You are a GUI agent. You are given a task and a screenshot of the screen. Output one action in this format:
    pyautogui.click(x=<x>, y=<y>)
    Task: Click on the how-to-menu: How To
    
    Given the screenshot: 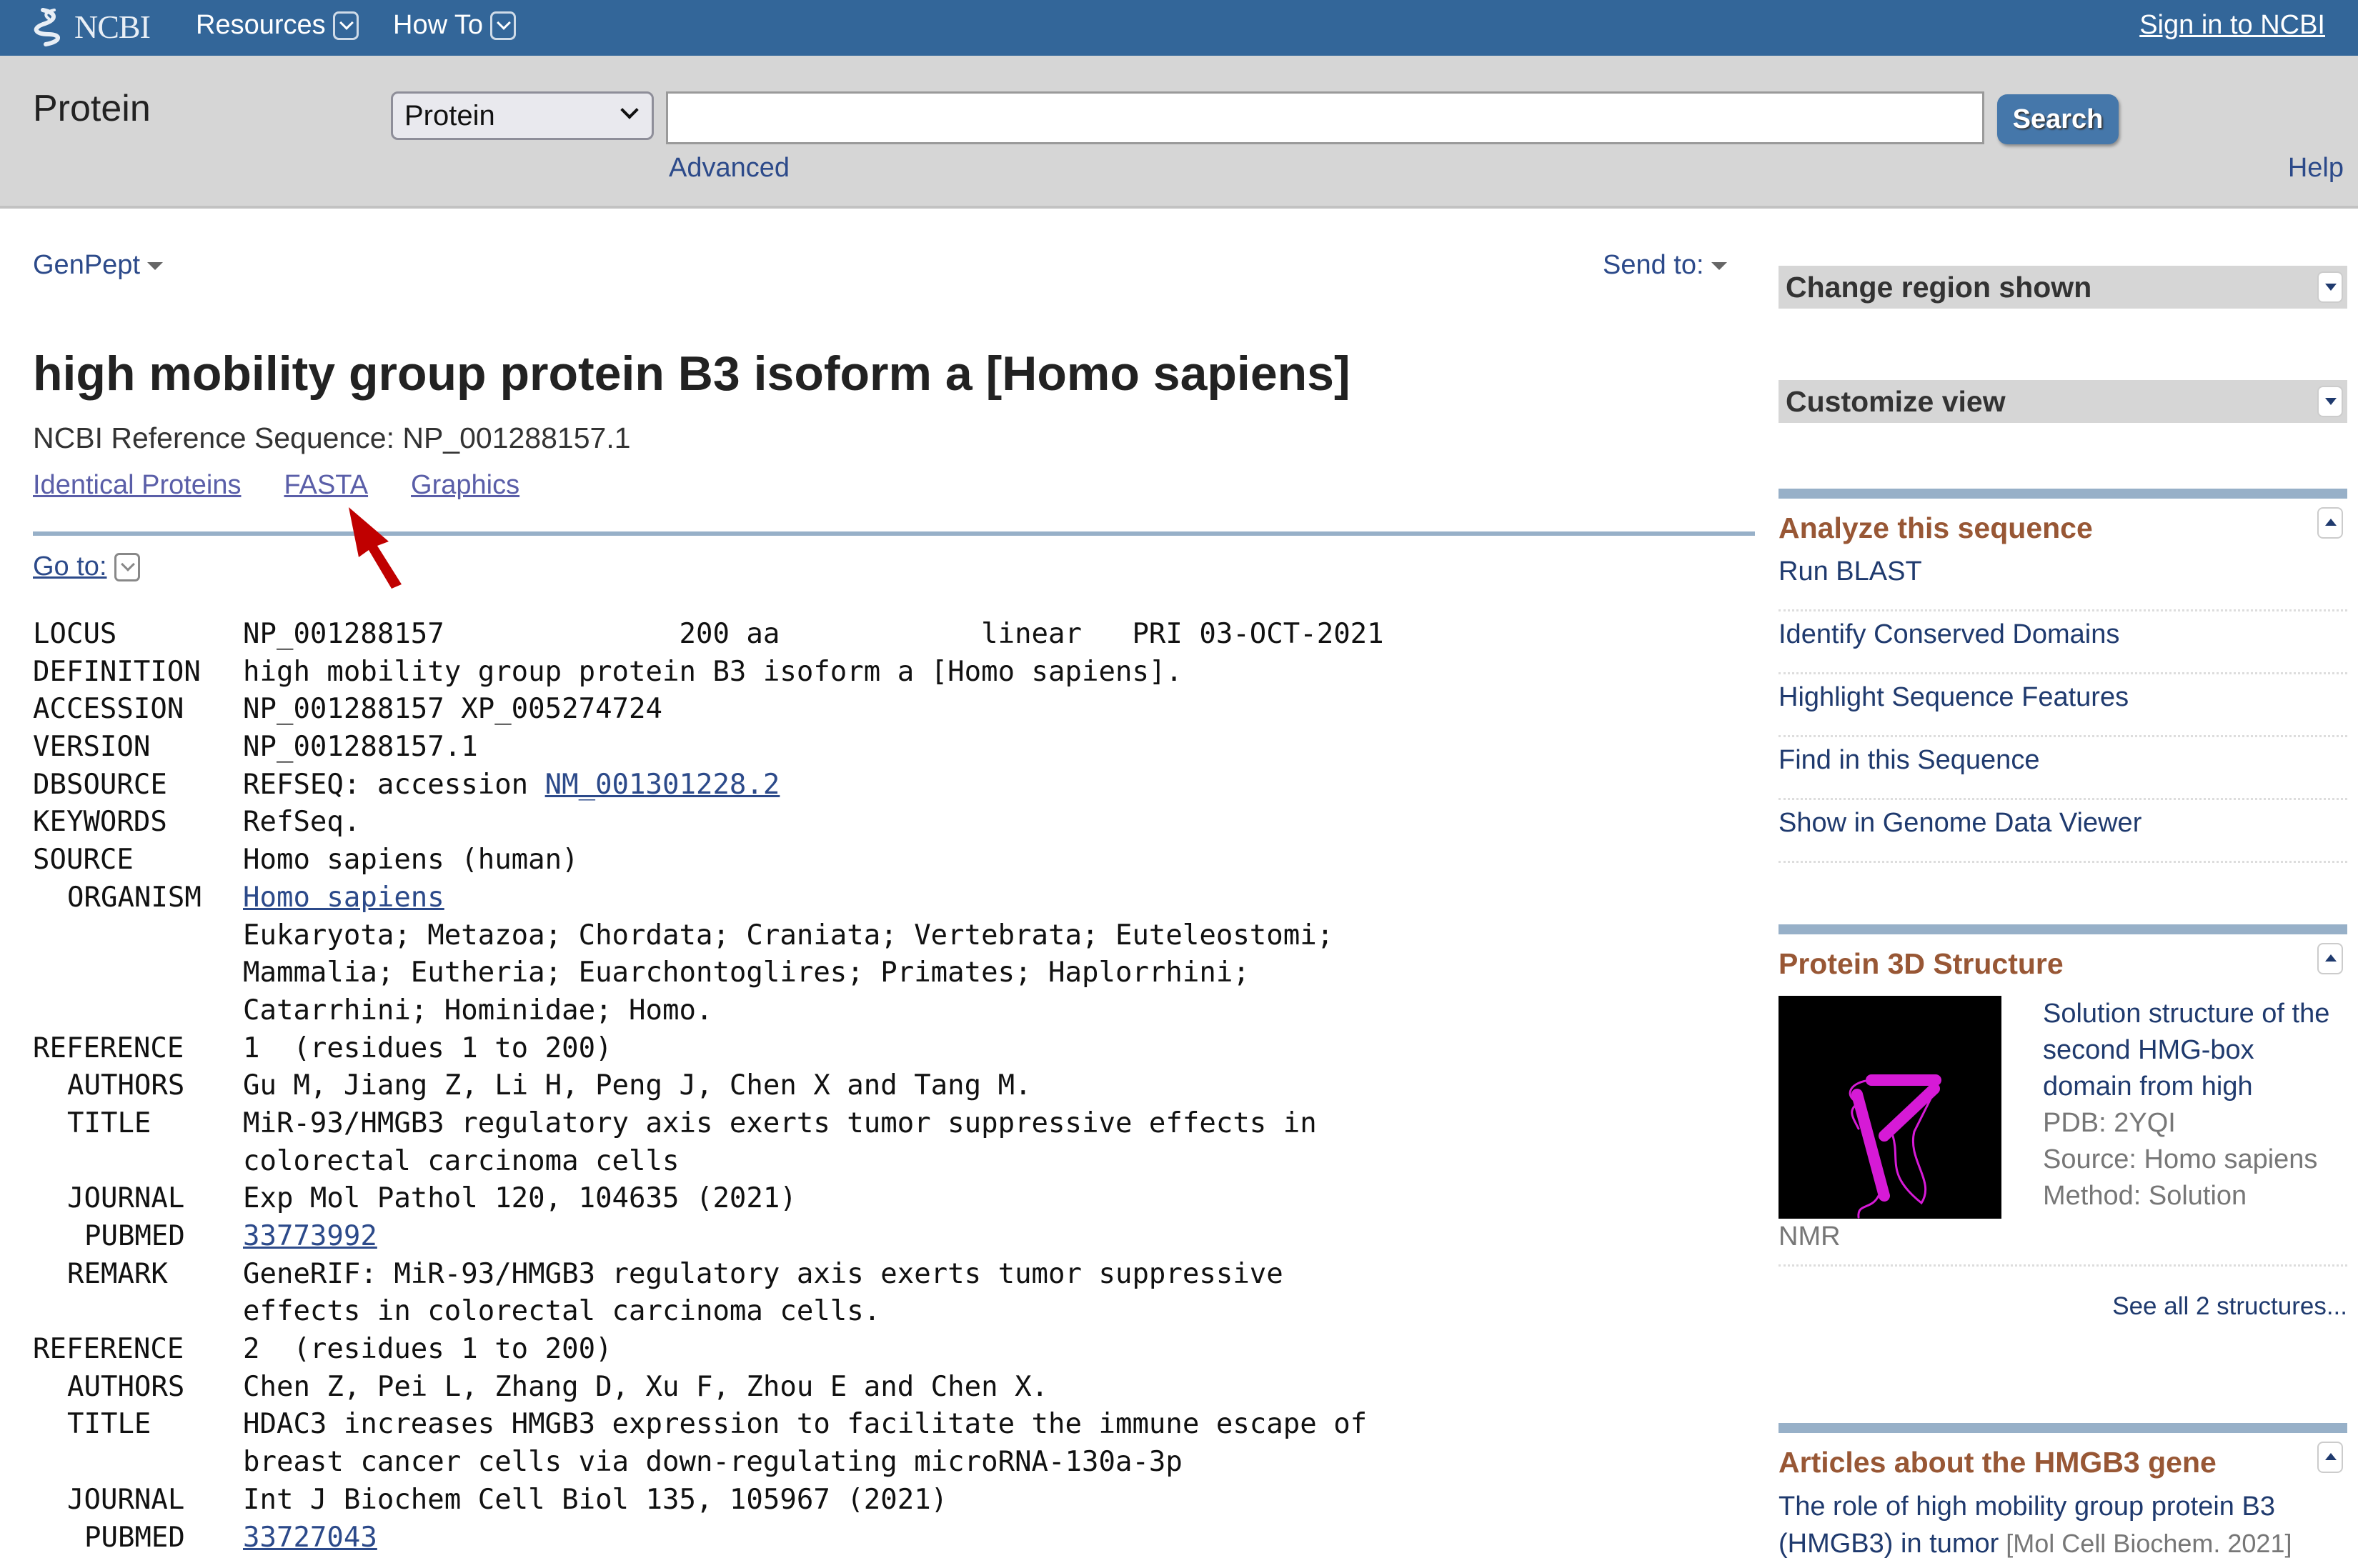 What is the action you would take?
    pyautogui.click(x=455, y=25)
    